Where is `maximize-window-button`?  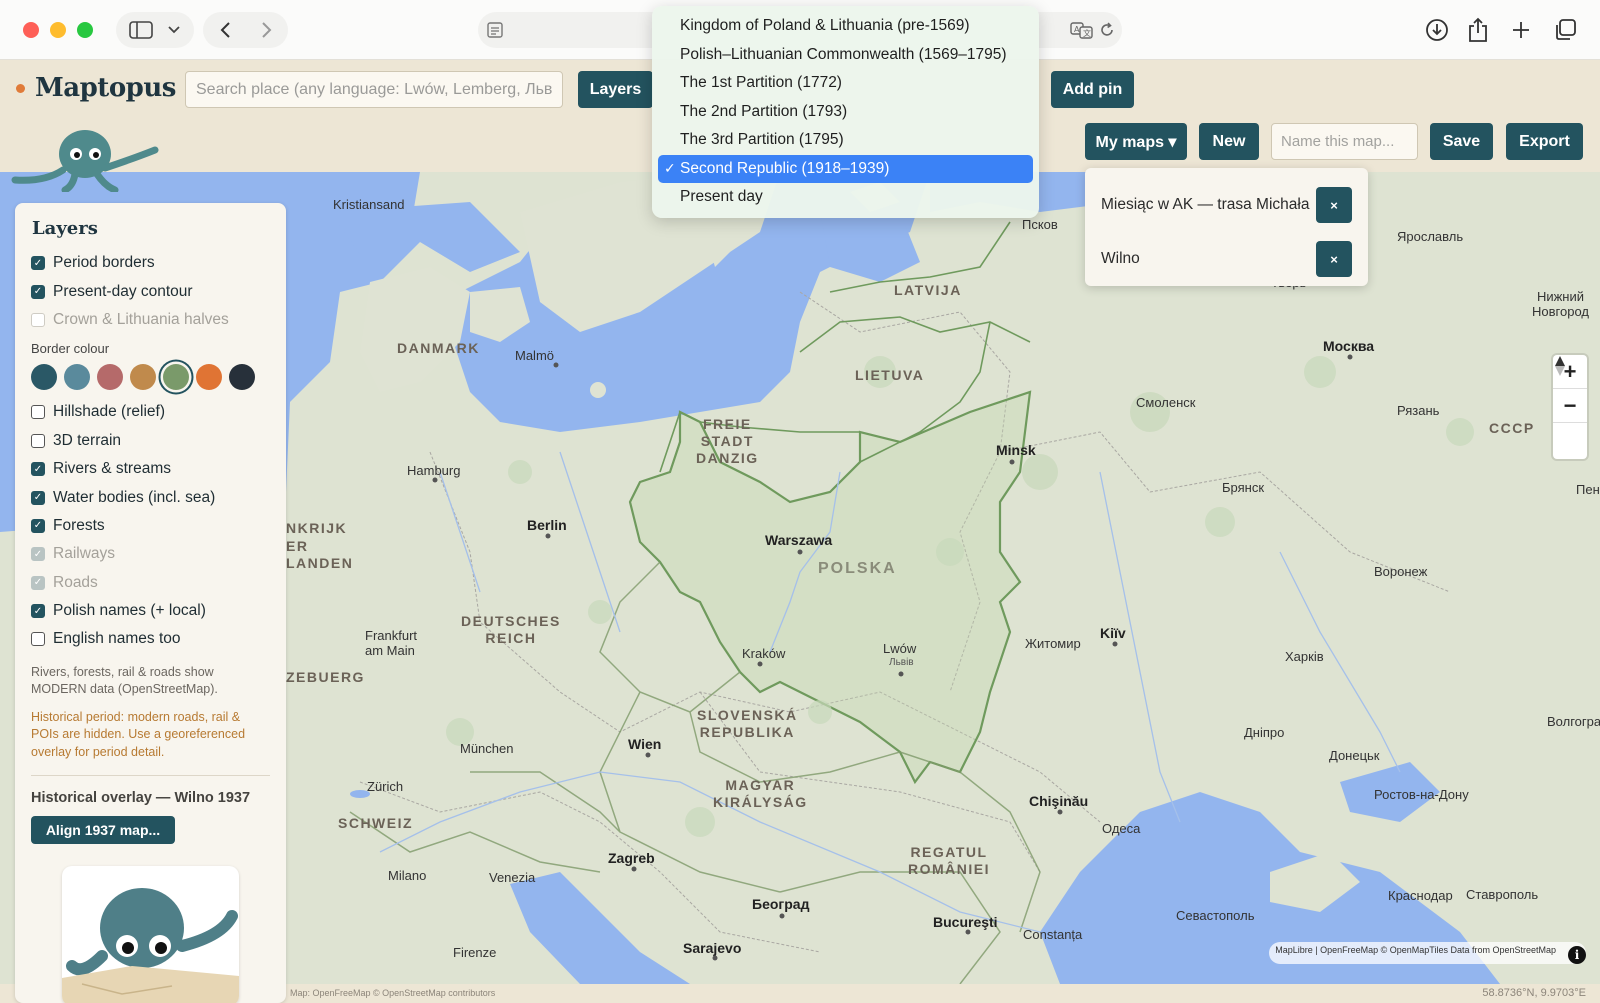 maximize-window-button is located at coordinates (85, 30).